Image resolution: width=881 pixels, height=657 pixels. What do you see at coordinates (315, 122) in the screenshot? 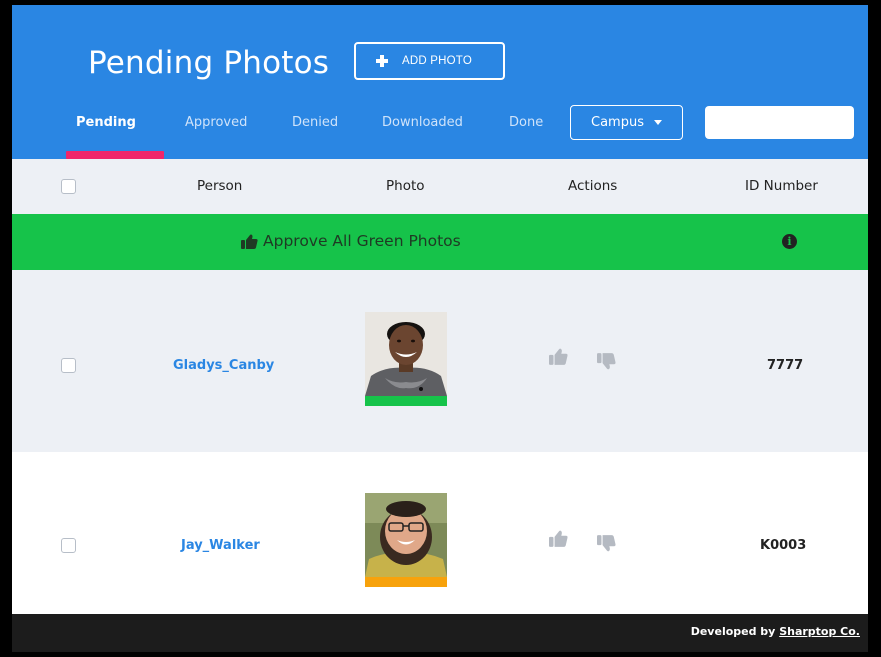
I see `tab-denied: Denied` at bounding box center [315, 122].